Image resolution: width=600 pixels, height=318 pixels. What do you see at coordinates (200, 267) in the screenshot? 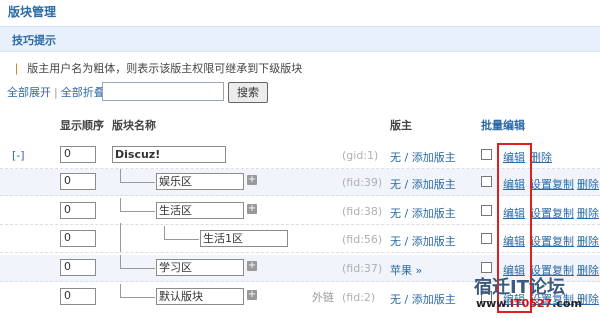
I see `forum-name-input: 学习区` at bounding box center [200, 267].